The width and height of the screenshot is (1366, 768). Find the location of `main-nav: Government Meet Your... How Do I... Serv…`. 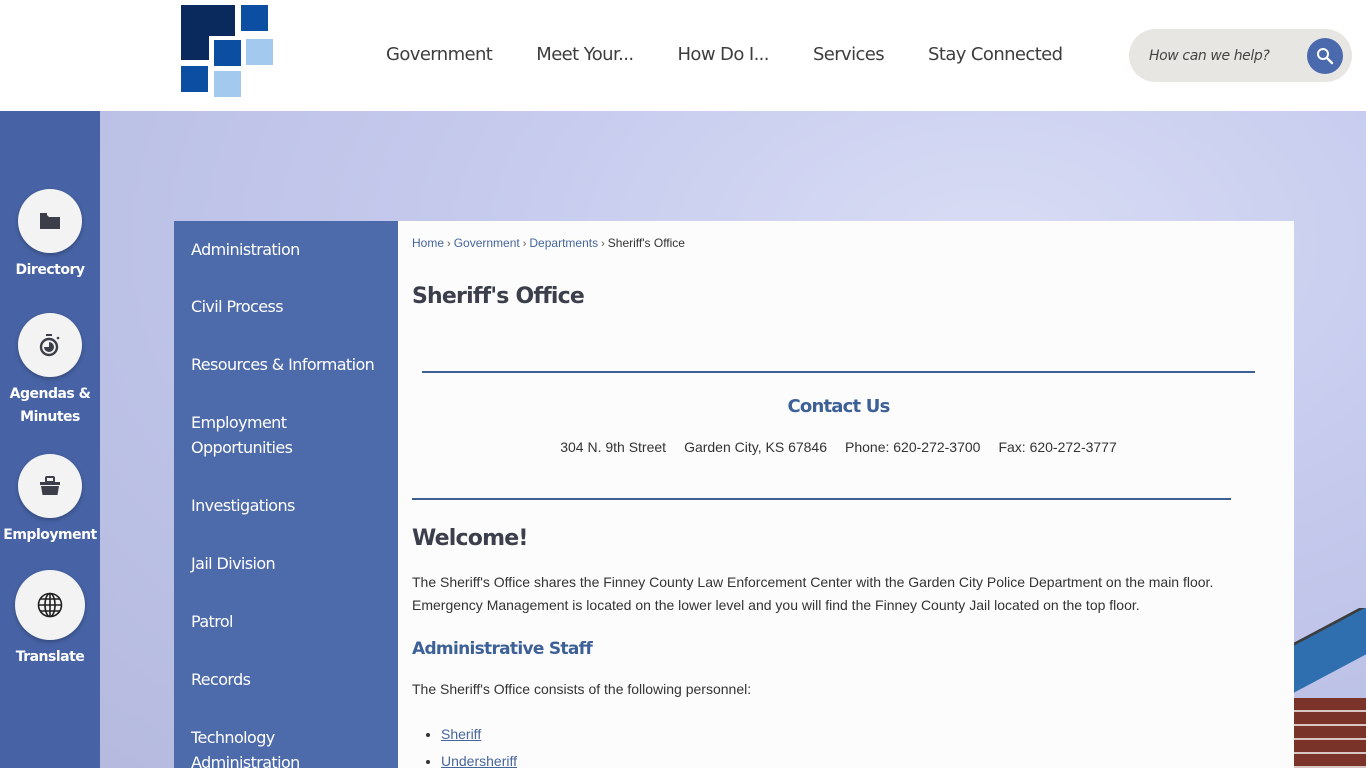

main-nav: Government Meet Your... How Do I... Serv… is located at coordinates (746, 54).